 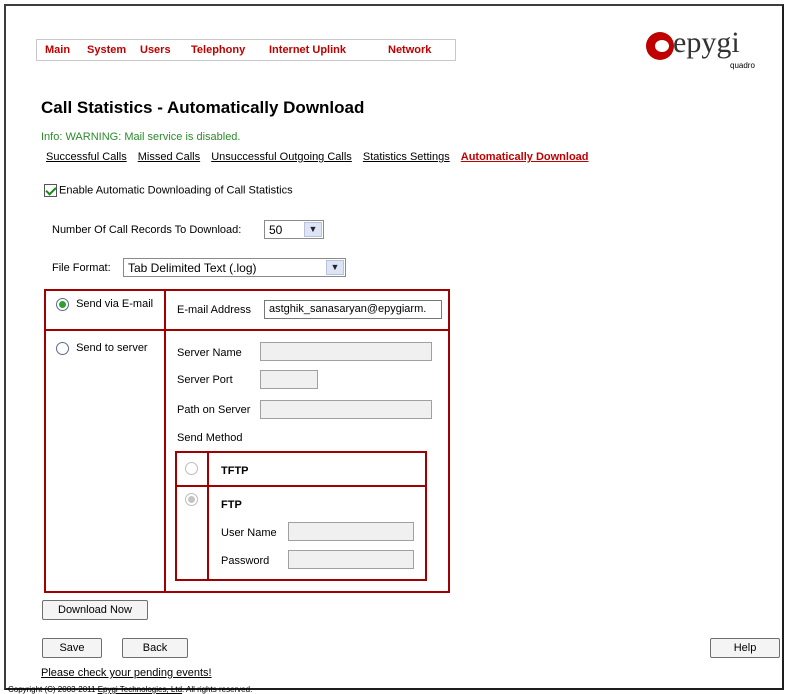 I want to click on server-port-label: Server Port, so click(x=205, y=380).